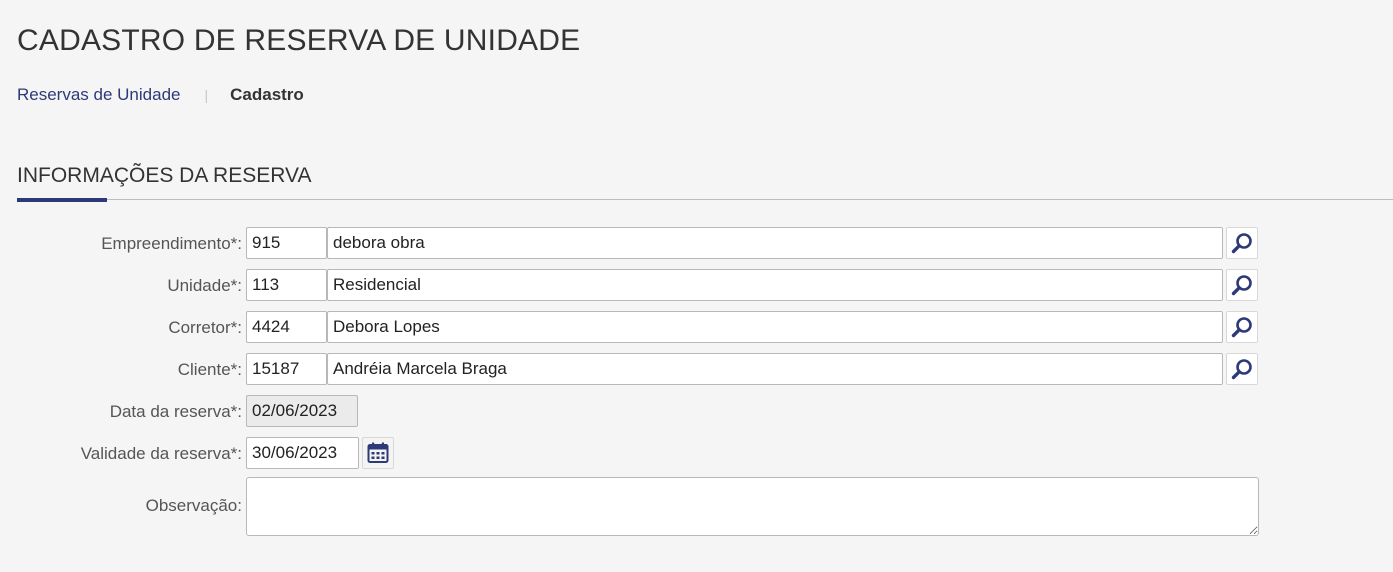 Image resolution: width=1393 pixels, height=572 pixels. I want to click on observacao-label: Observação:, so click(193, 505).